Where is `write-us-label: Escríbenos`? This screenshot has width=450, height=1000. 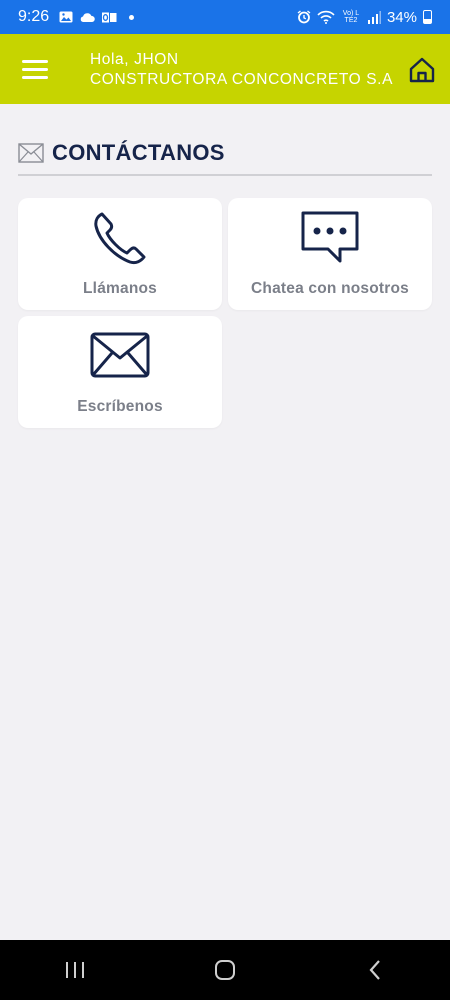 write-us-label: Escríbenos is located at coordinates (120, 406).